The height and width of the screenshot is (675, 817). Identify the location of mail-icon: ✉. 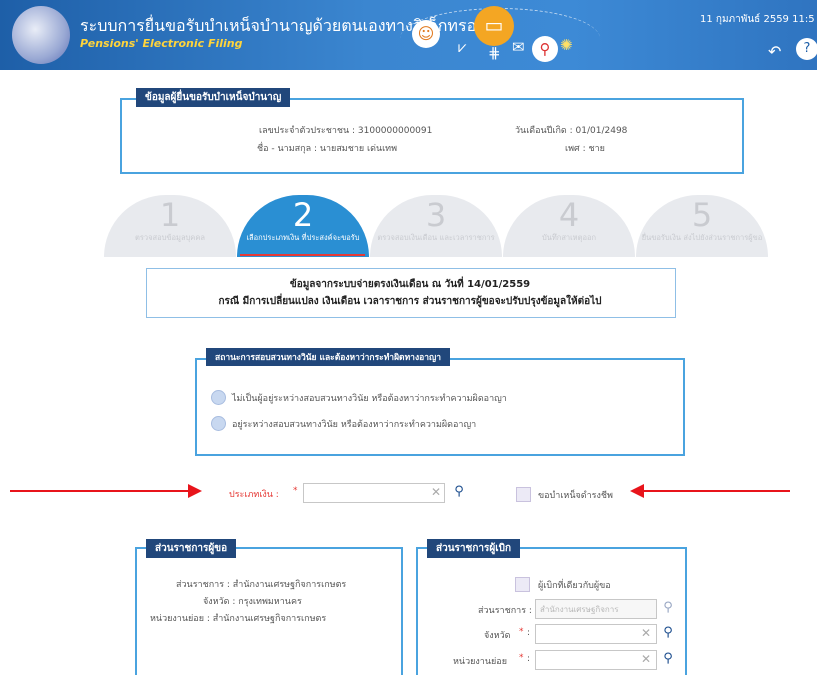
(518, 47).